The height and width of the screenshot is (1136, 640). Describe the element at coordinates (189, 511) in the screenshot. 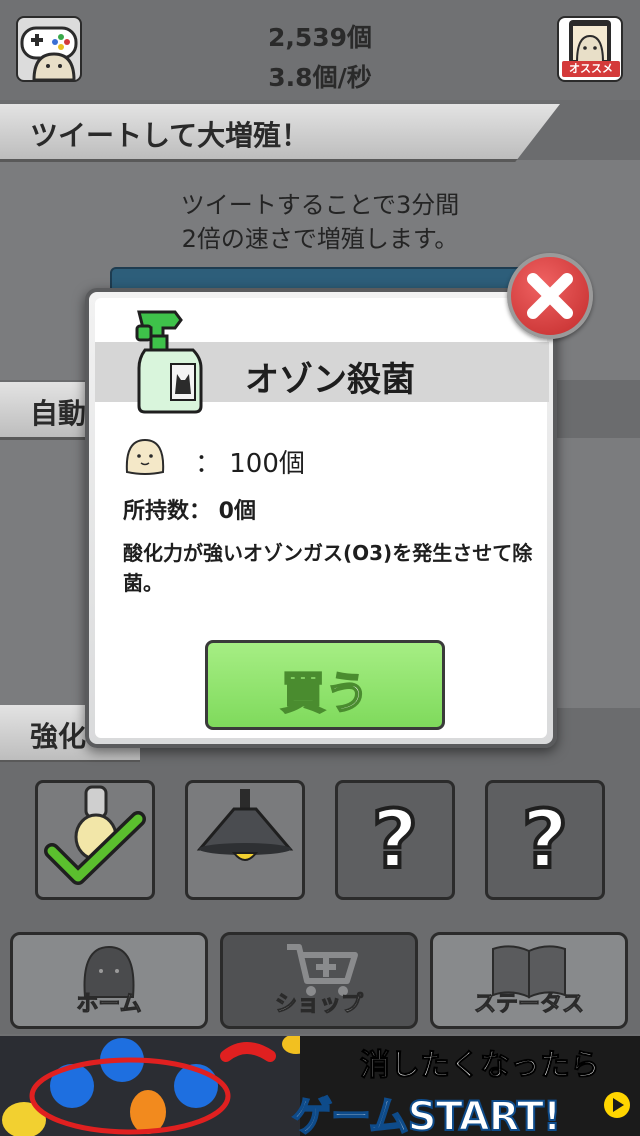

I see `owned-count: 所持数： 0個` at that location.